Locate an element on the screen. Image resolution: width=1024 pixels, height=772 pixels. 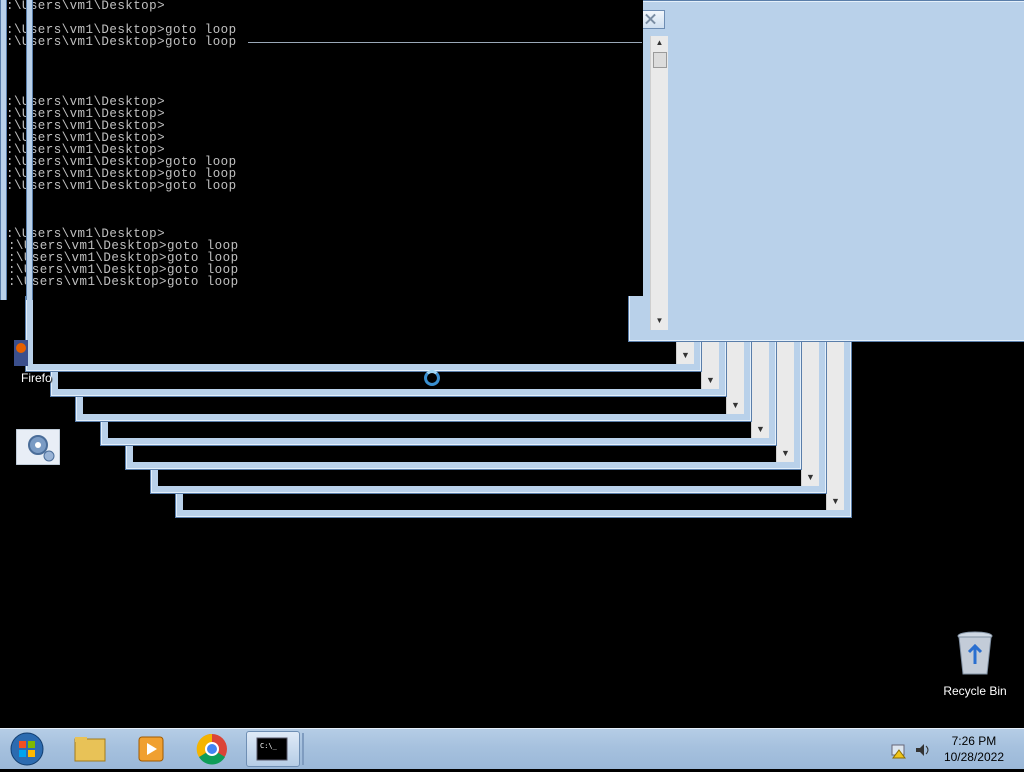
volume-icon is located at coordinates (923, 750).